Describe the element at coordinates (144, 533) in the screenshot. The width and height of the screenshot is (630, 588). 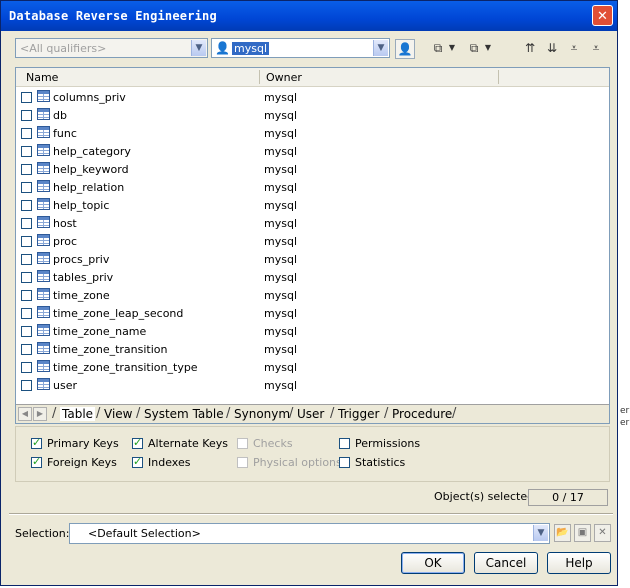
I see `selection-combo-text: <Default Selection>` at that location.